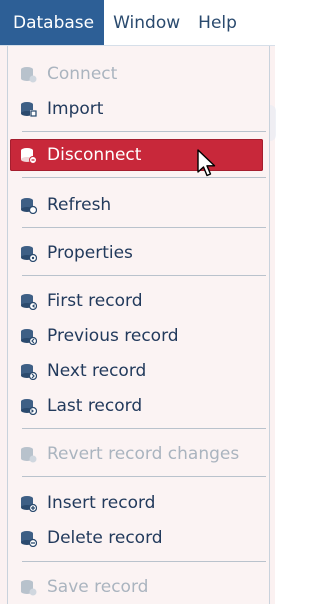 The width and height of the screenshot is (320, 604). Describe the element at coordinates (28, 109) in the screenshot. I see `database-import-icon` at that location.